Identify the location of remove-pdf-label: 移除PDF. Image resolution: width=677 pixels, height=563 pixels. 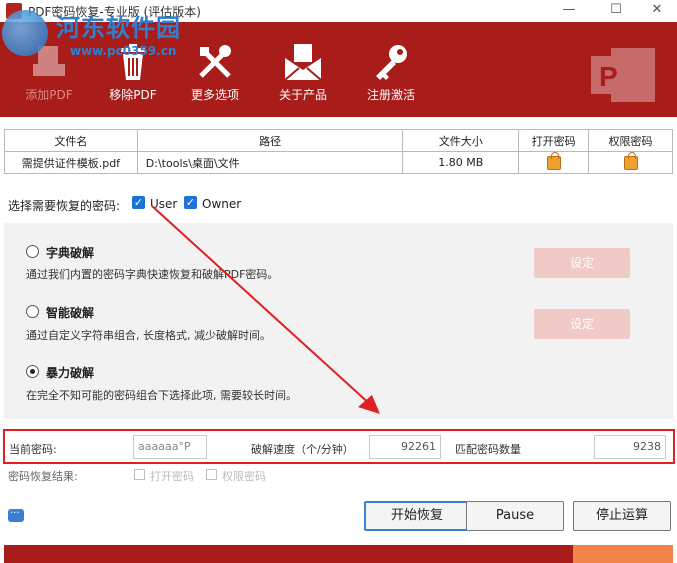
(133, 95).